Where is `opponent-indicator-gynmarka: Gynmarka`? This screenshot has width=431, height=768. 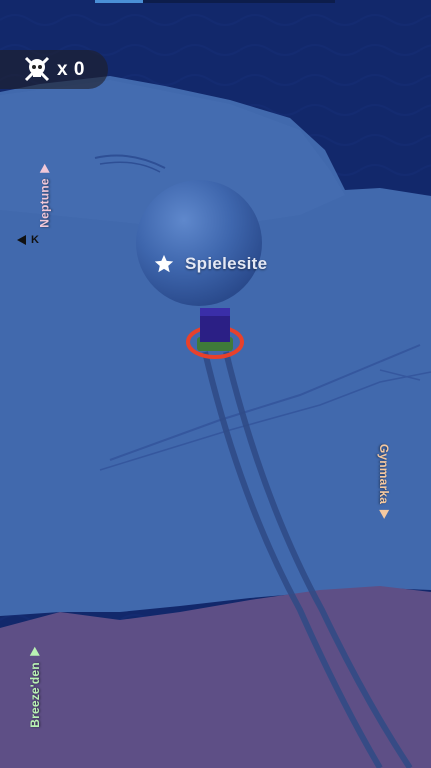 opponent-indicator-gynmarka: Gynmarka is located at coordinates (384, 482).